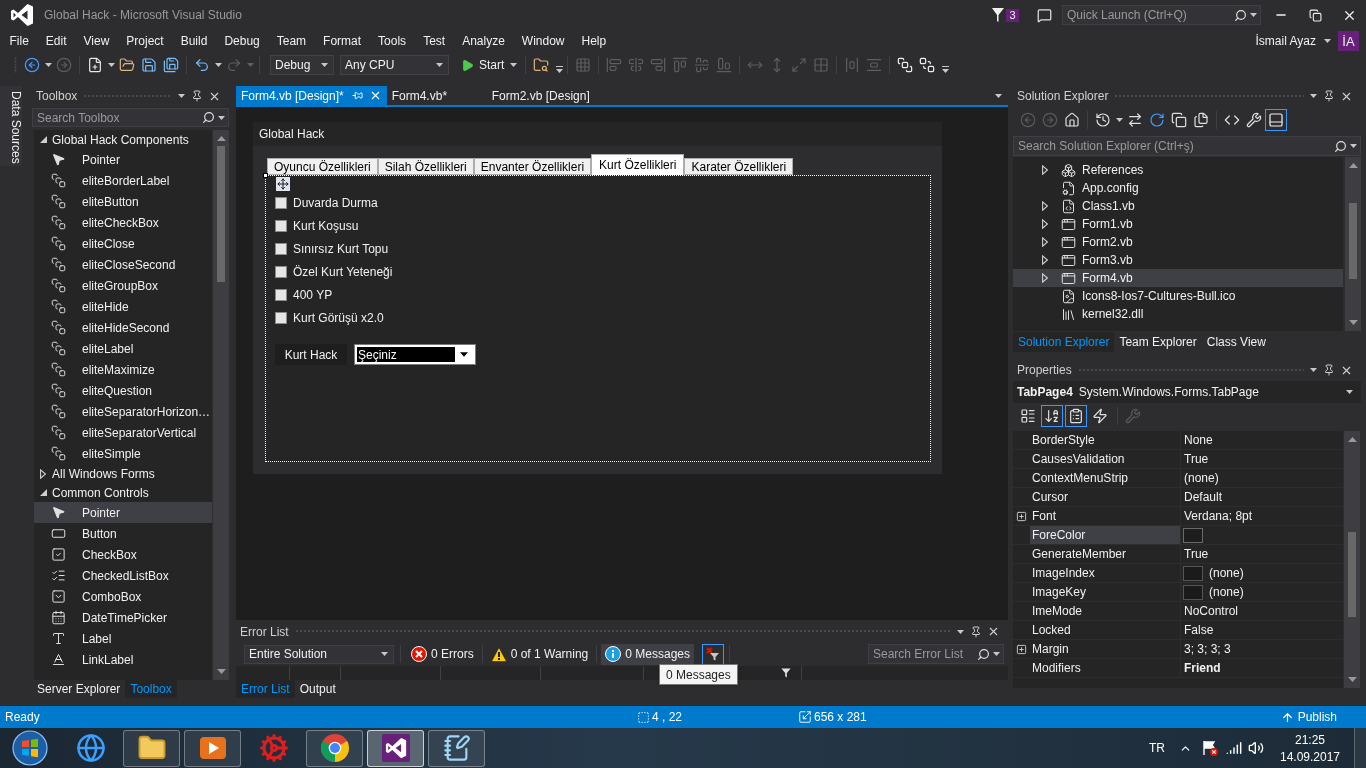  What do you see at coordinates (291, 41) in the screenshot?
I see `menu-item: Team` at bounding box center [291, 41].